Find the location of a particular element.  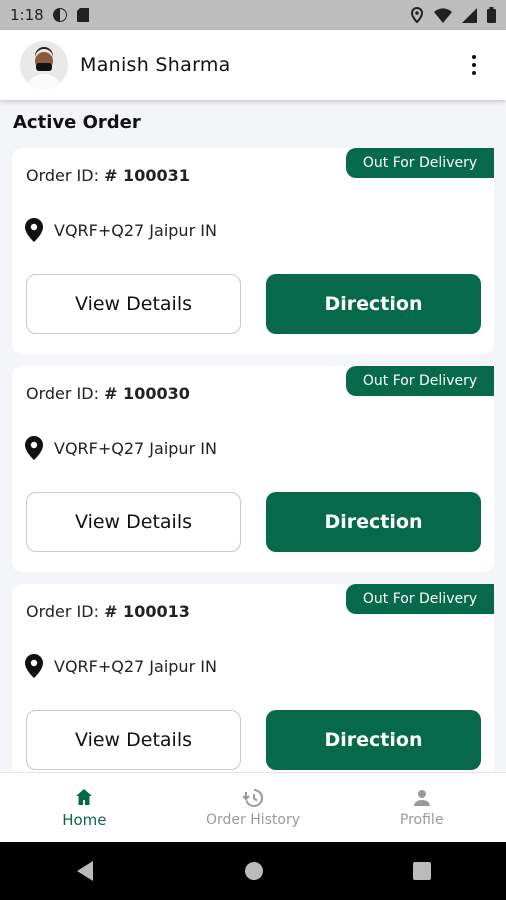

data-saver-icon is located at coordinates (59, 15).